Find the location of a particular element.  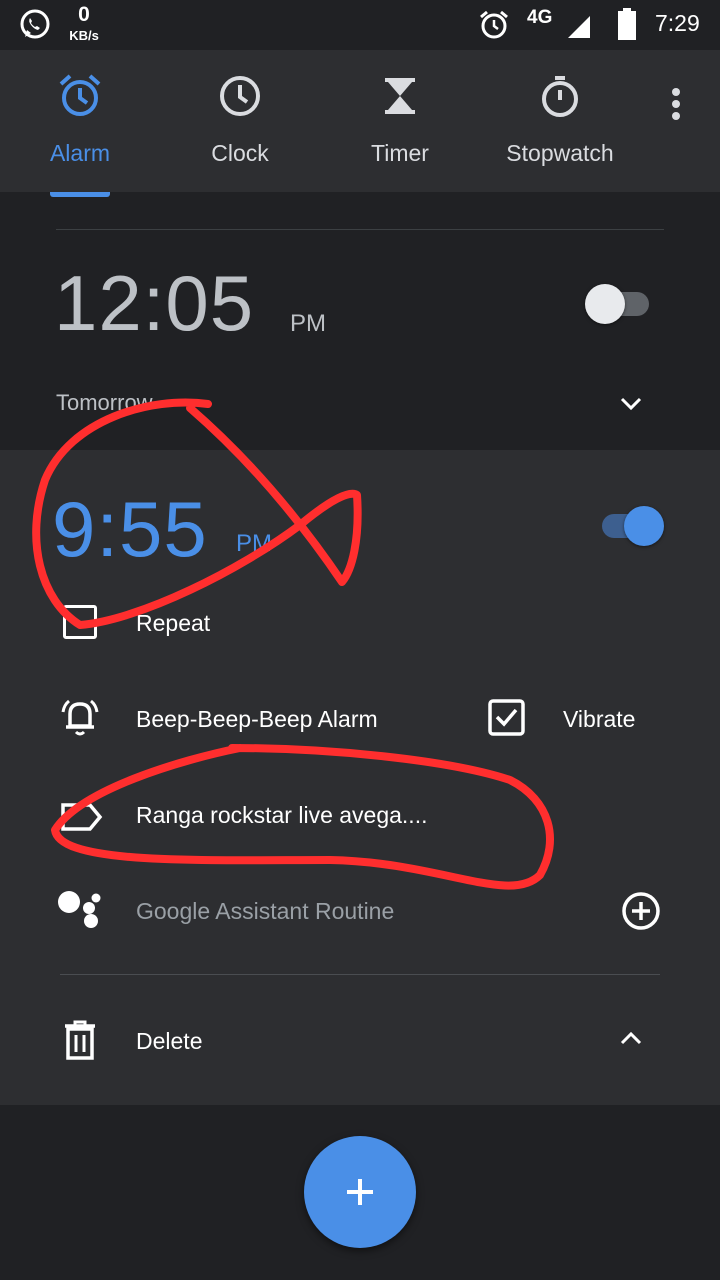

network-type: 4G is located at coordinates (540, 17).